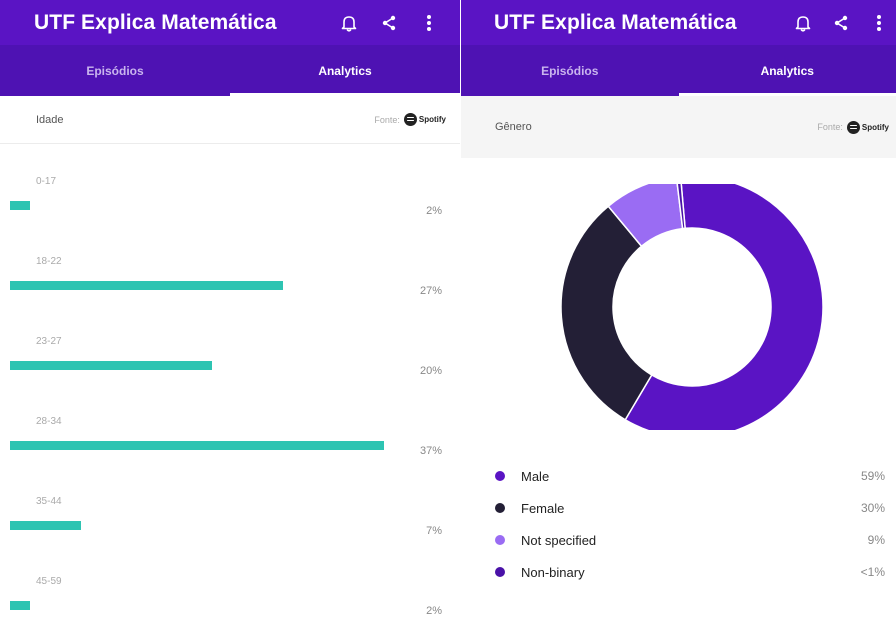 Image resolution: width=896 pixels, height=620 pixels. What do you see at coordinates (543, 508) in the screenshot?
I see `legend-label: Female` at bounding box center [543, 508].